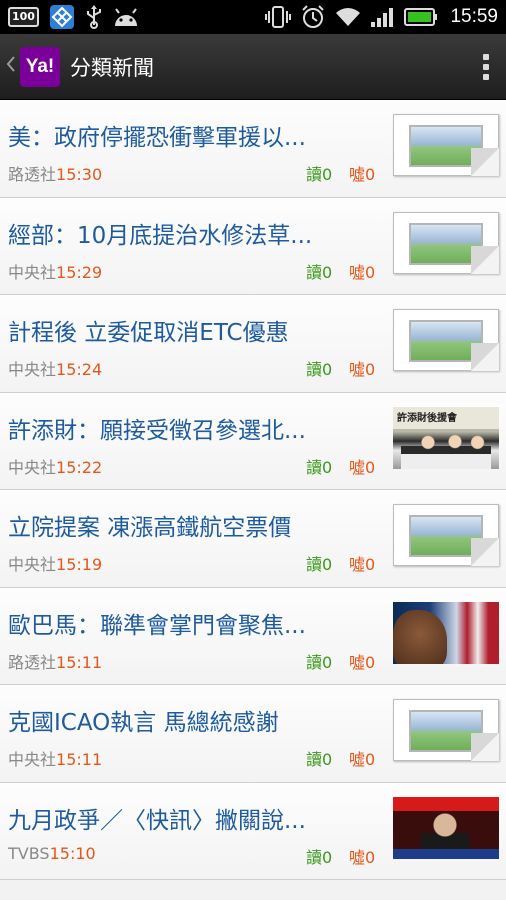 This screenshot has height=900, width=506. I want to click on news-item: 許添財：願接受徵召參選北... 中央社15:22 讀0 噓0 許添財後援會, so click(253, 441).